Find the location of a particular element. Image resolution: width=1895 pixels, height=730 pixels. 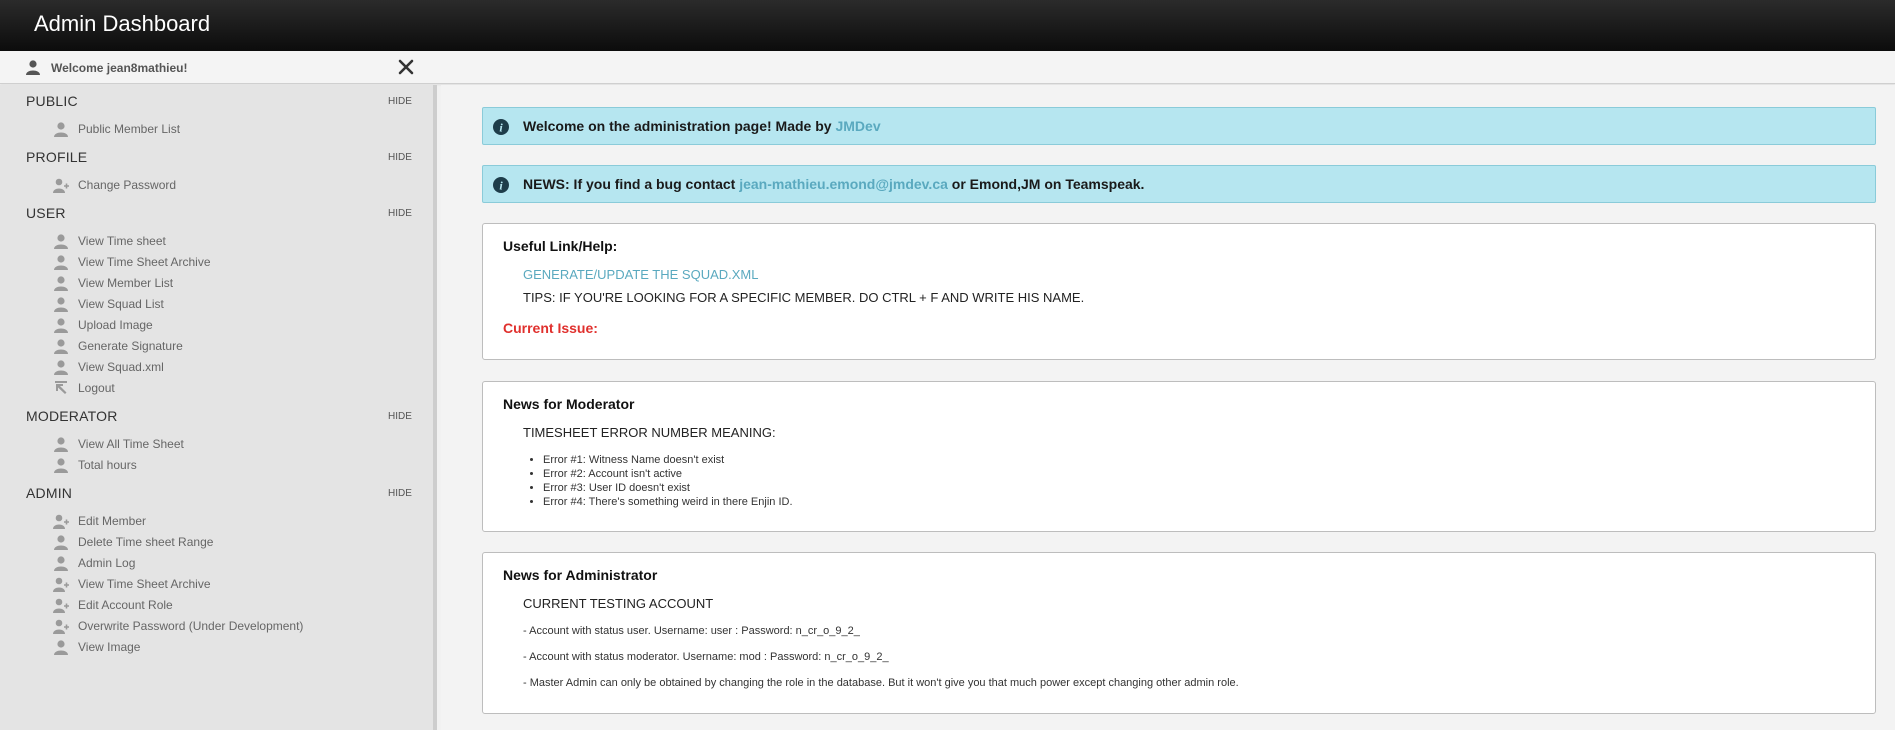

sidebar-item-label: Total hours is located at coordinates (107, 465).